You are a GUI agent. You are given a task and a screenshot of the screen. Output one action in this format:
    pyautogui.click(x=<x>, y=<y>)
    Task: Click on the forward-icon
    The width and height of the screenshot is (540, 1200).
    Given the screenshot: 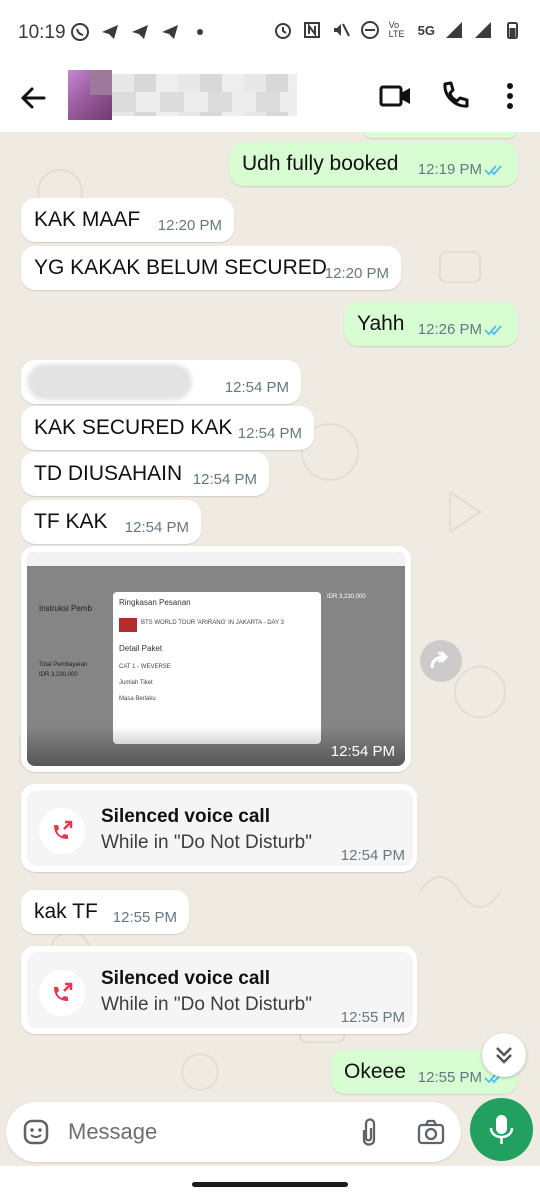 What is the action you would take?
    pyautogui.click(x=439, y=659)
    